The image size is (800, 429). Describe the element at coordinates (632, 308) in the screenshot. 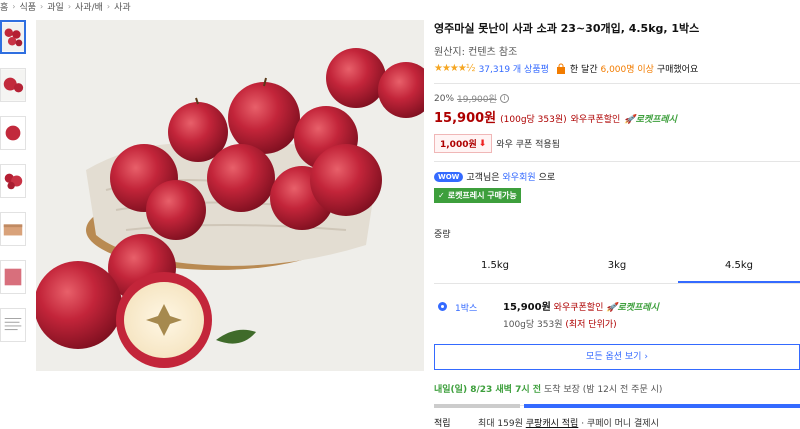

I see `option-rocket-fresh: 🚀로켓프레시` at that location.